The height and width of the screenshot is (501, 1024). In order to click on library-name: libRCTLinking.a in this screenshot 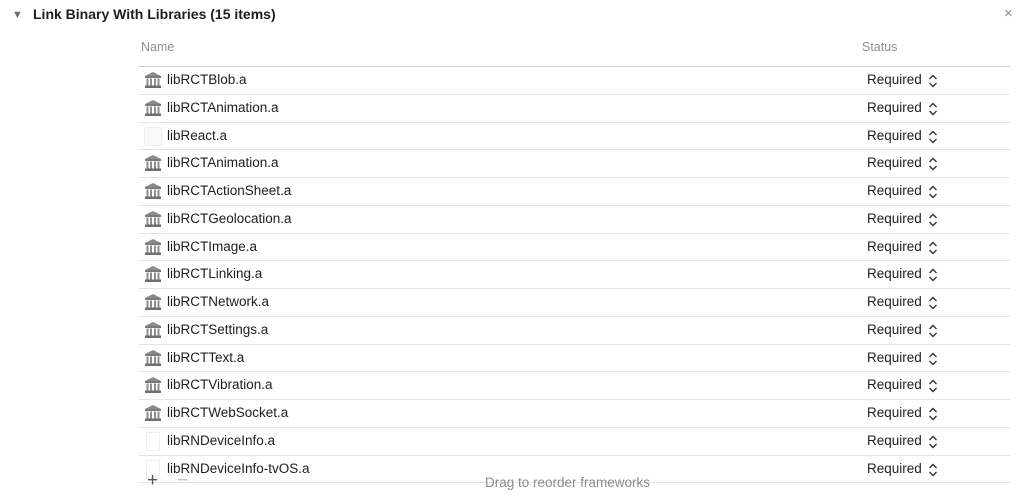, I will do `click(215, 274)`.